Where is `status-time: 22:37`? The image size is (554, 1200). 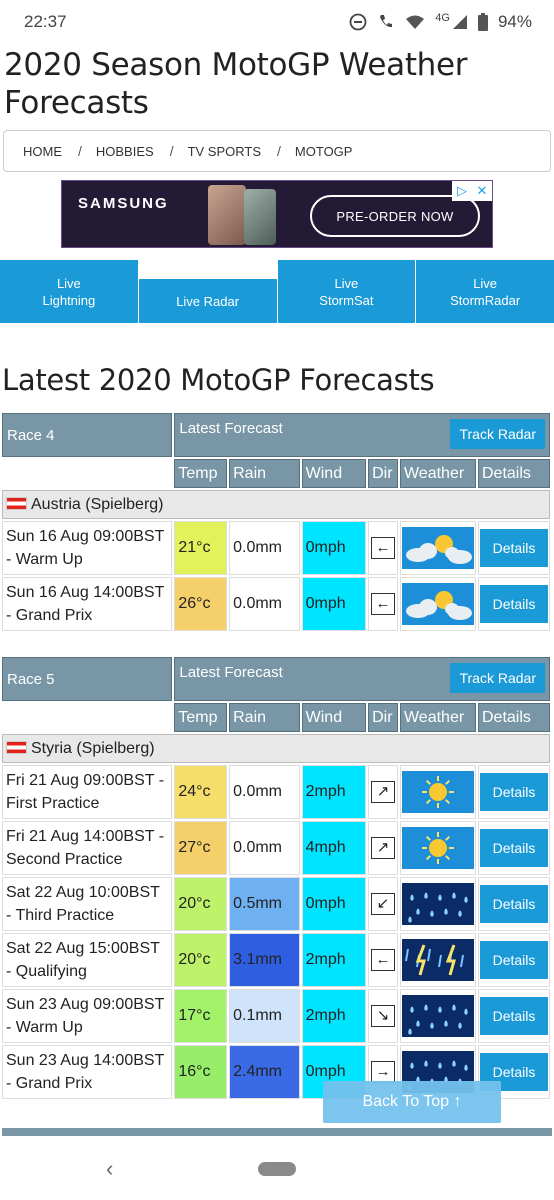
status-time: 22:37 is located at coordinates (45, 21).